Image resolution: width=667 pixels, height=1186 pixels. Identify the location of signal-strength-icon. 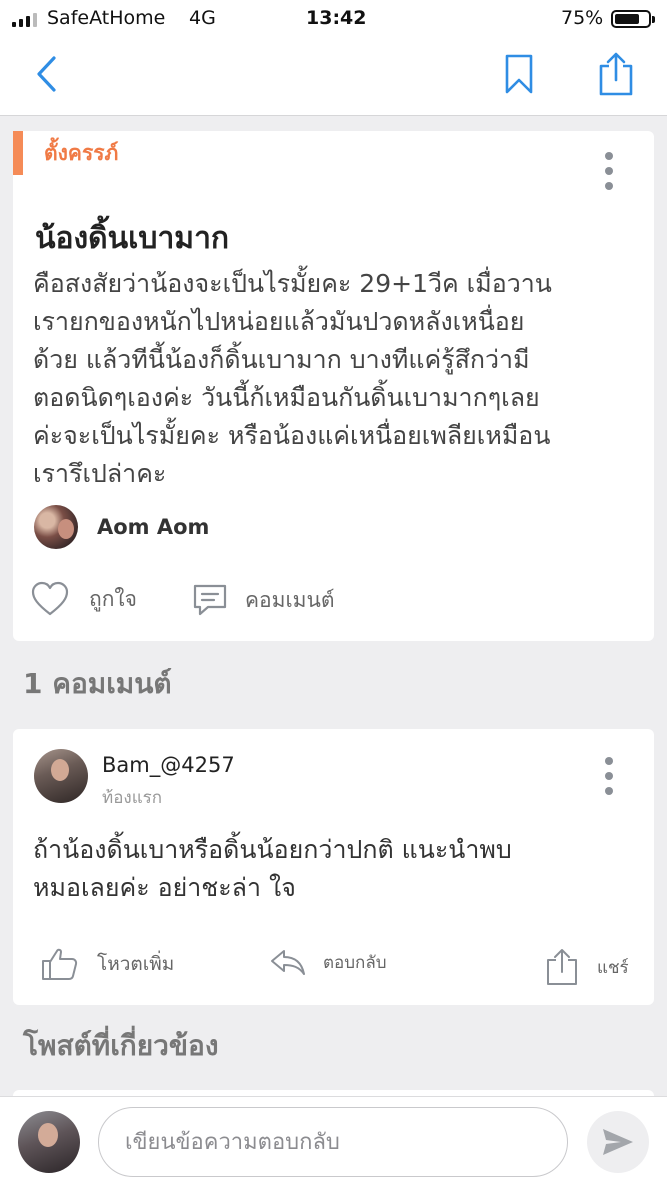
(24, 19).